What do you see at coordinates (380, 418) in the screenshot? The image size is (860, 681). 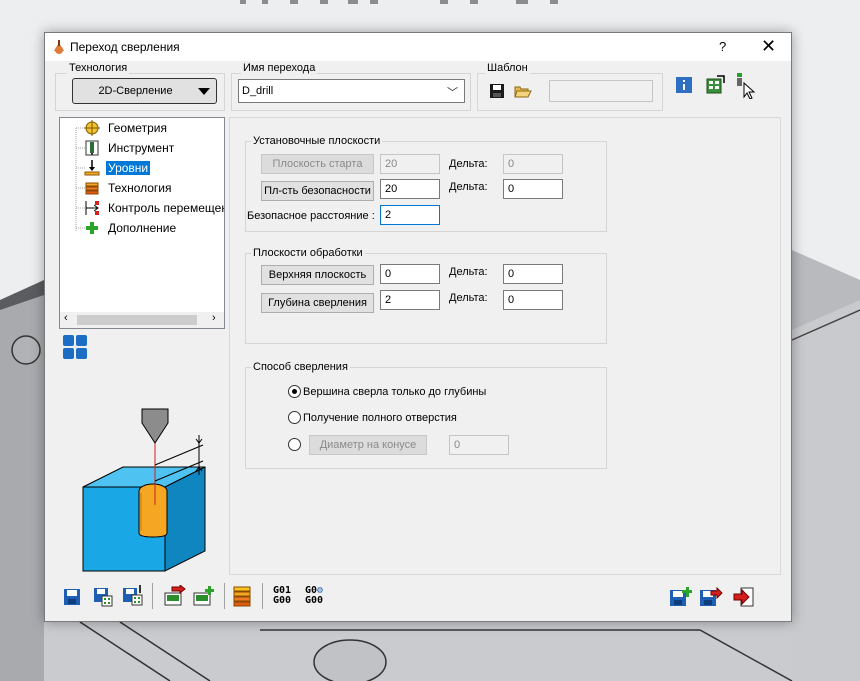 I see `radio-full-hole-label: Получение полного отверстия` at bounding box center [380, 418].